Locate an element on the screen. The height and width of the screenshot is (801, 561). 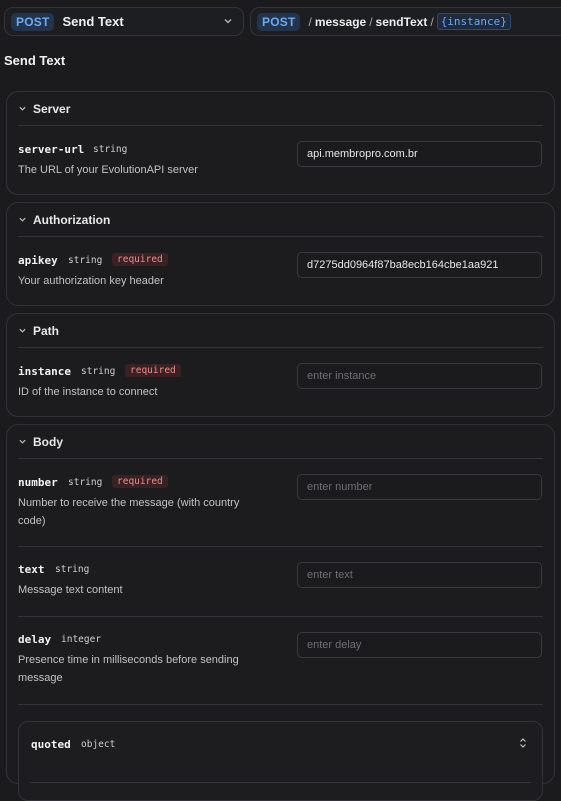
endpoint-select: POST Send Text is located at coordinates (124, 21).